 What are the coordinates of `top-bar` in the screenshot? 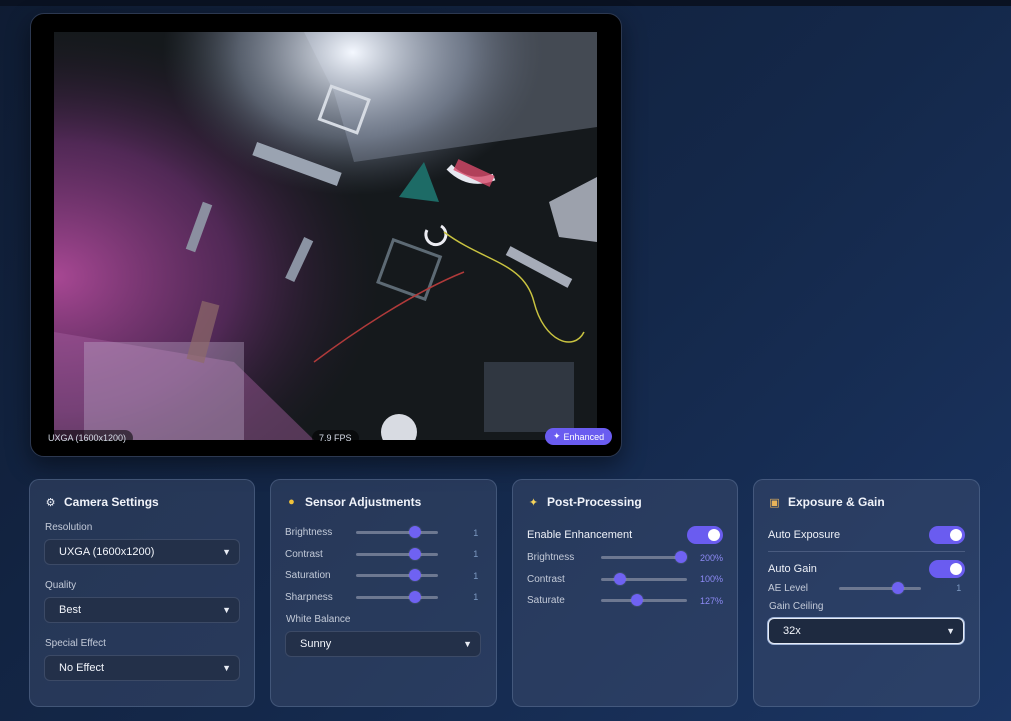 It's located at (505, 3).